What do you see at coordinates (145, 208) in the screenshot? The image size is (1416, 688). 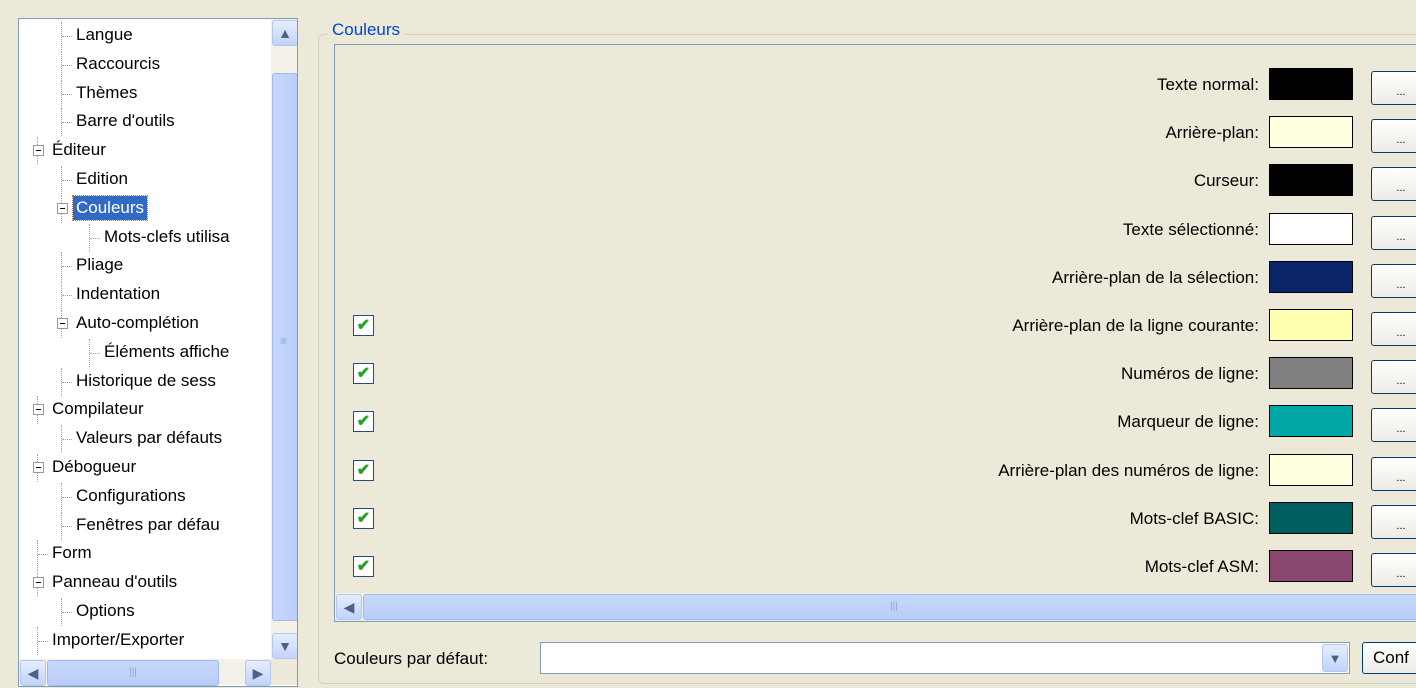 I see `tree-item: Couleurs` at bounding box center [145, 208].